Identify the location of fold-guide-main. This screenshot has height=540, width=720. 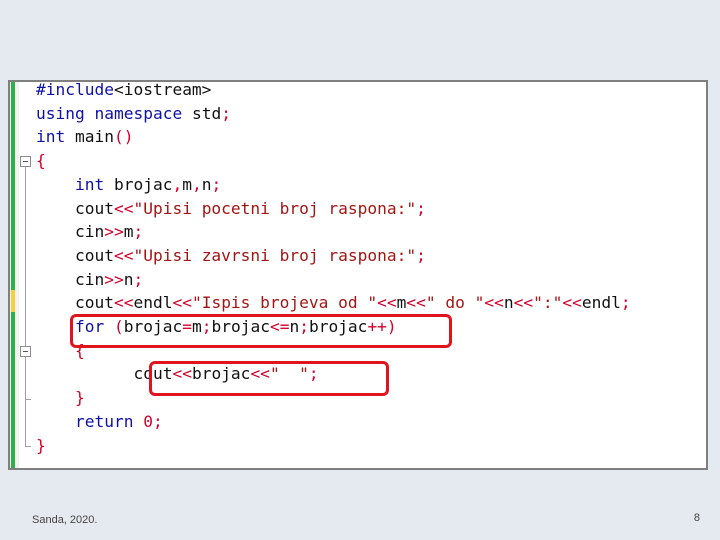
(25, 306).